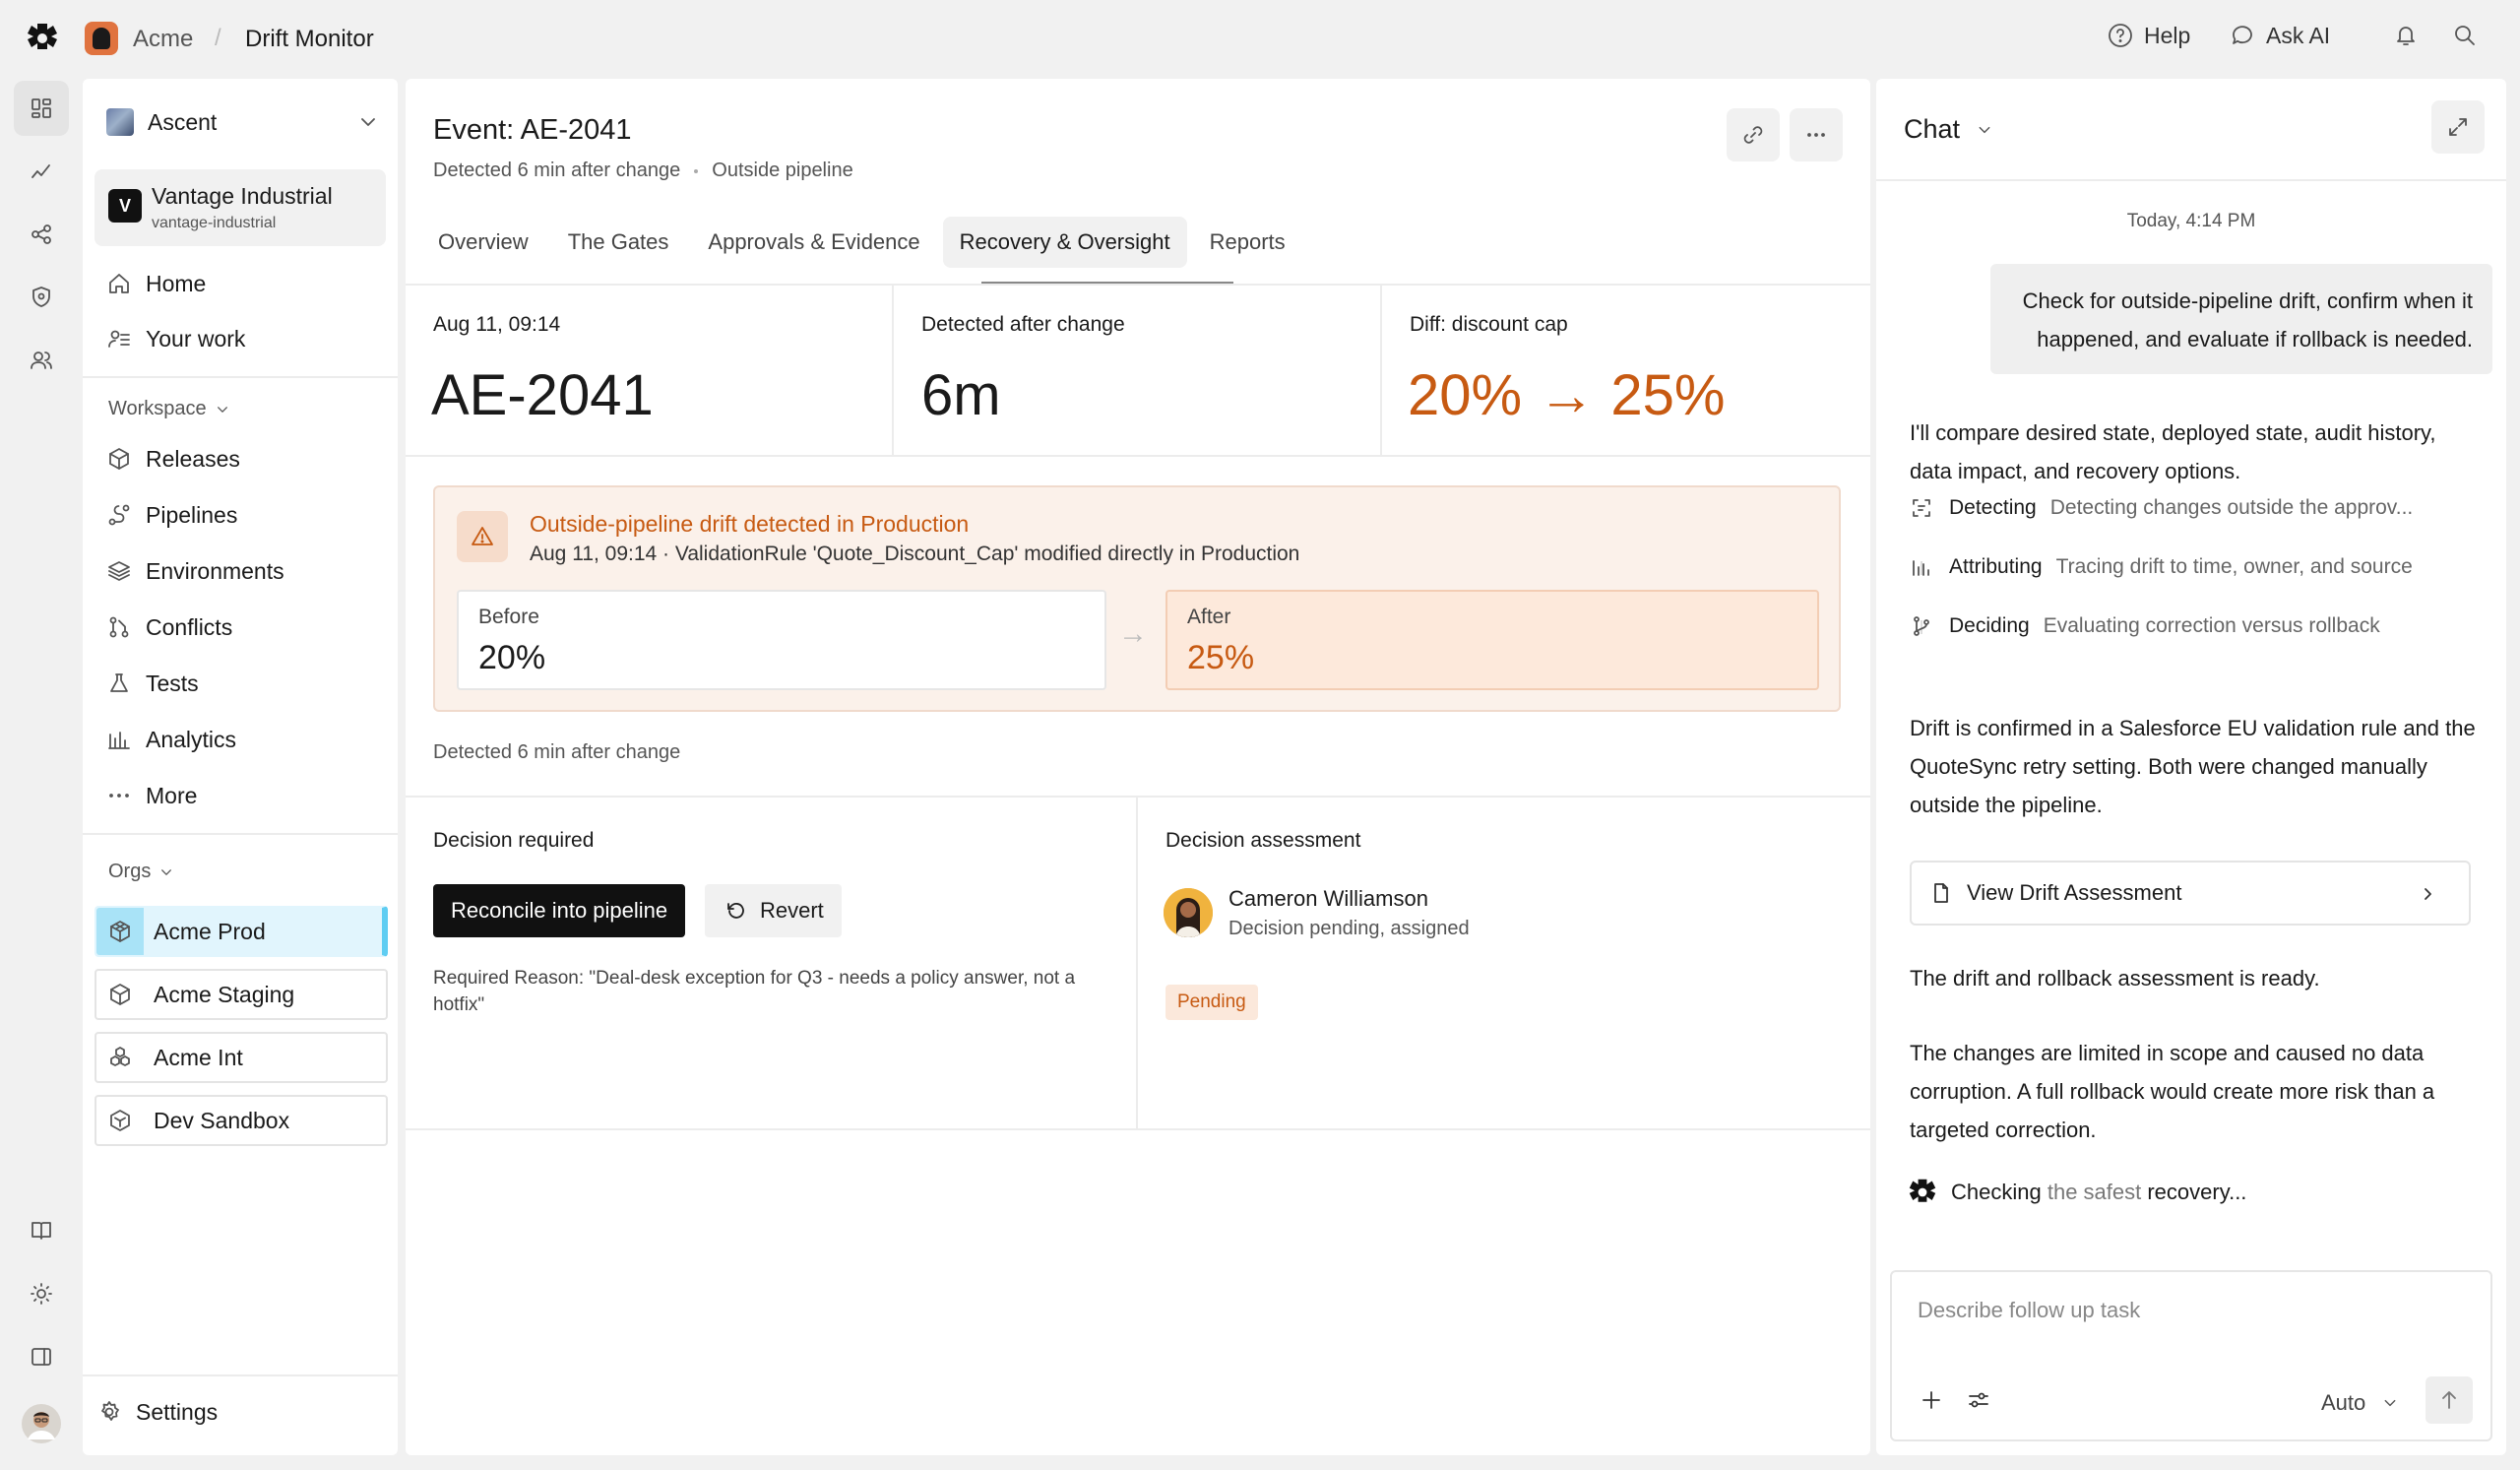  Describe the element at coordinates (157, 1412) in the screenshot. I see `sidebar-item-settings: Settings` at that location.